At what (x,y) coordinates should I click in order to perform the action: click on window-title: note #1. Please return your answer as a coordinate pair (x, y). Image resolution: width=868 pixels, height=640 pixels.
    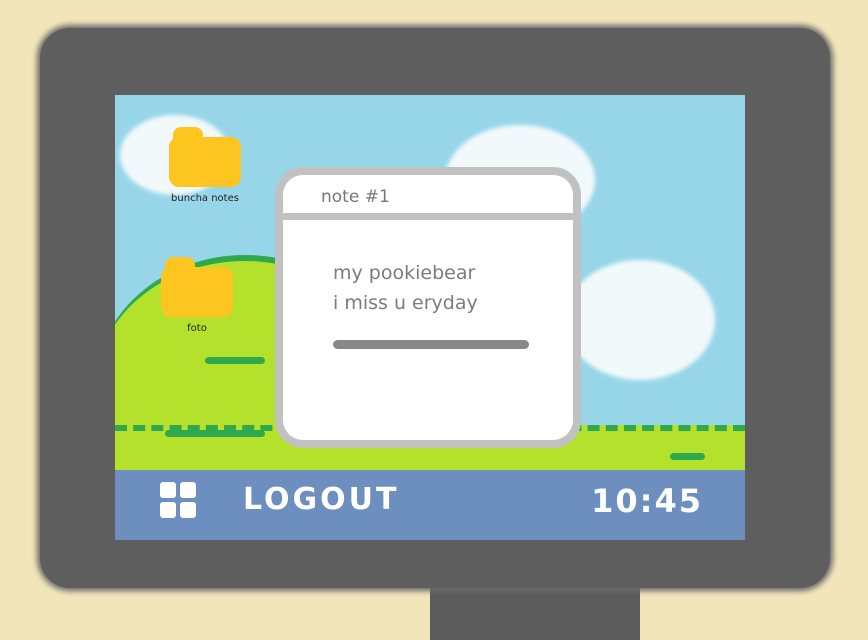
    Looking at the image, I should click on (428, 197).